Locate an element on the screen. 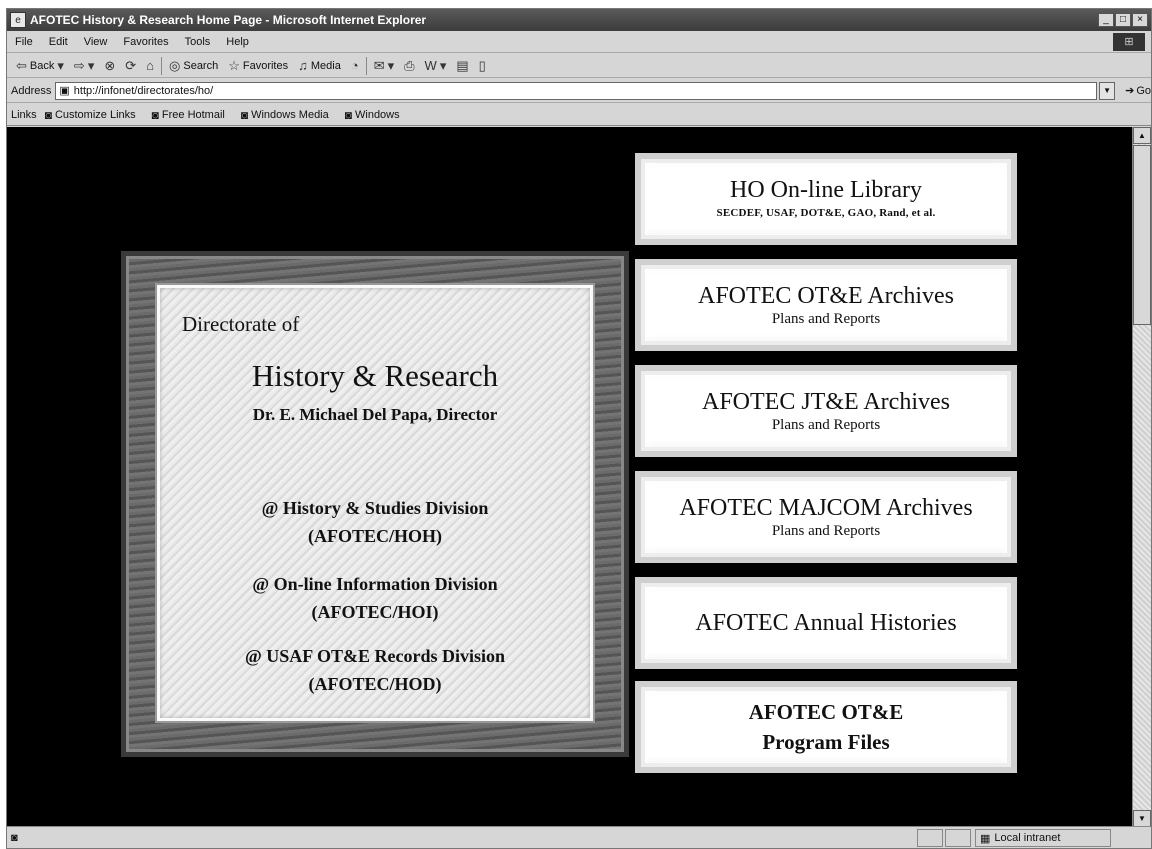 The image size is (1152, 849). link-label: Customize Links is located at coordinates (95, 114).